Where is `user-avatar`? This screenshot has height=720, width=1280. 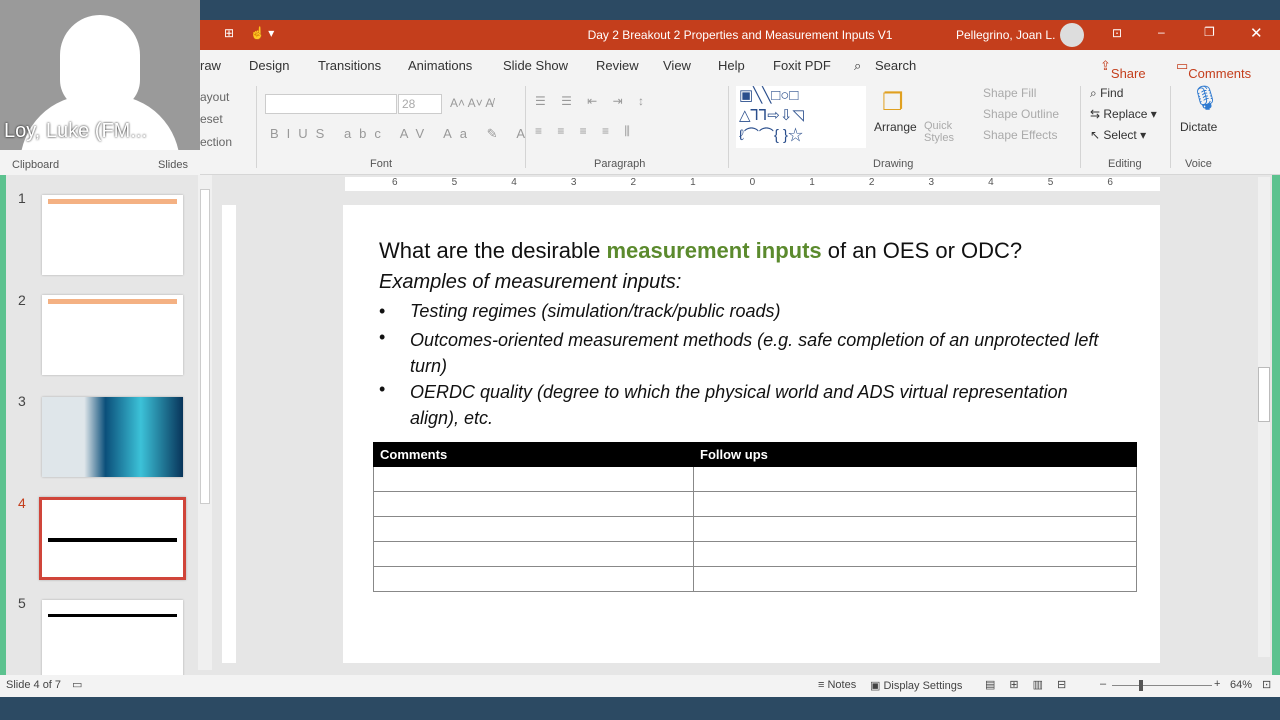
user-avatar is located at coordinates (1072, 35).